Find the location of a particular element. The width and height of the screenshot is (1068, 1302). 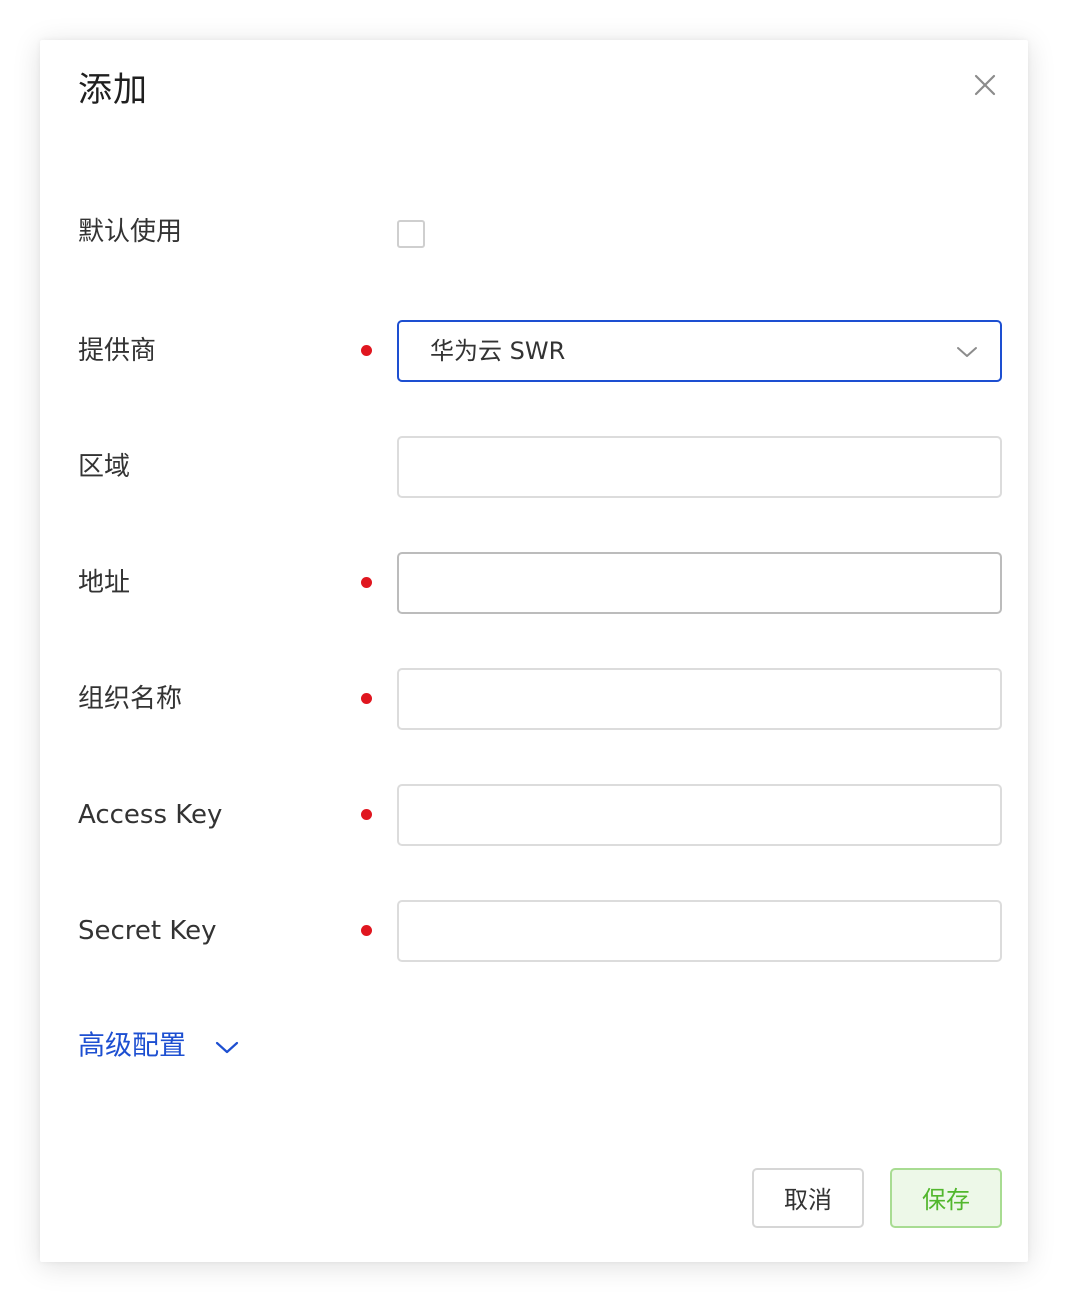

cancel-button: 取消 is located at coordinates (808, 1198).